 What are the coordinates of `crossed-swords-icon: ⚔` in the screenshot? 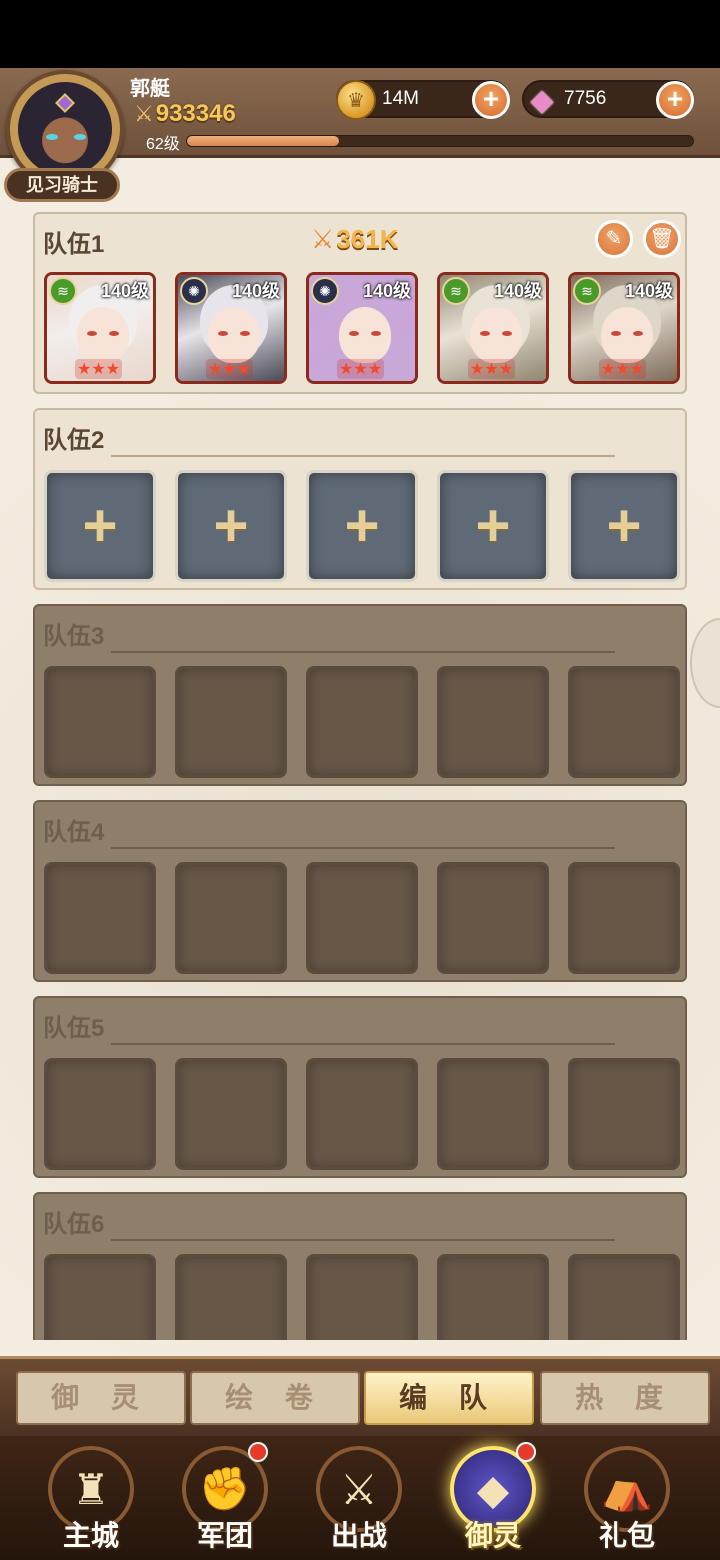 It's located at (323, 239).